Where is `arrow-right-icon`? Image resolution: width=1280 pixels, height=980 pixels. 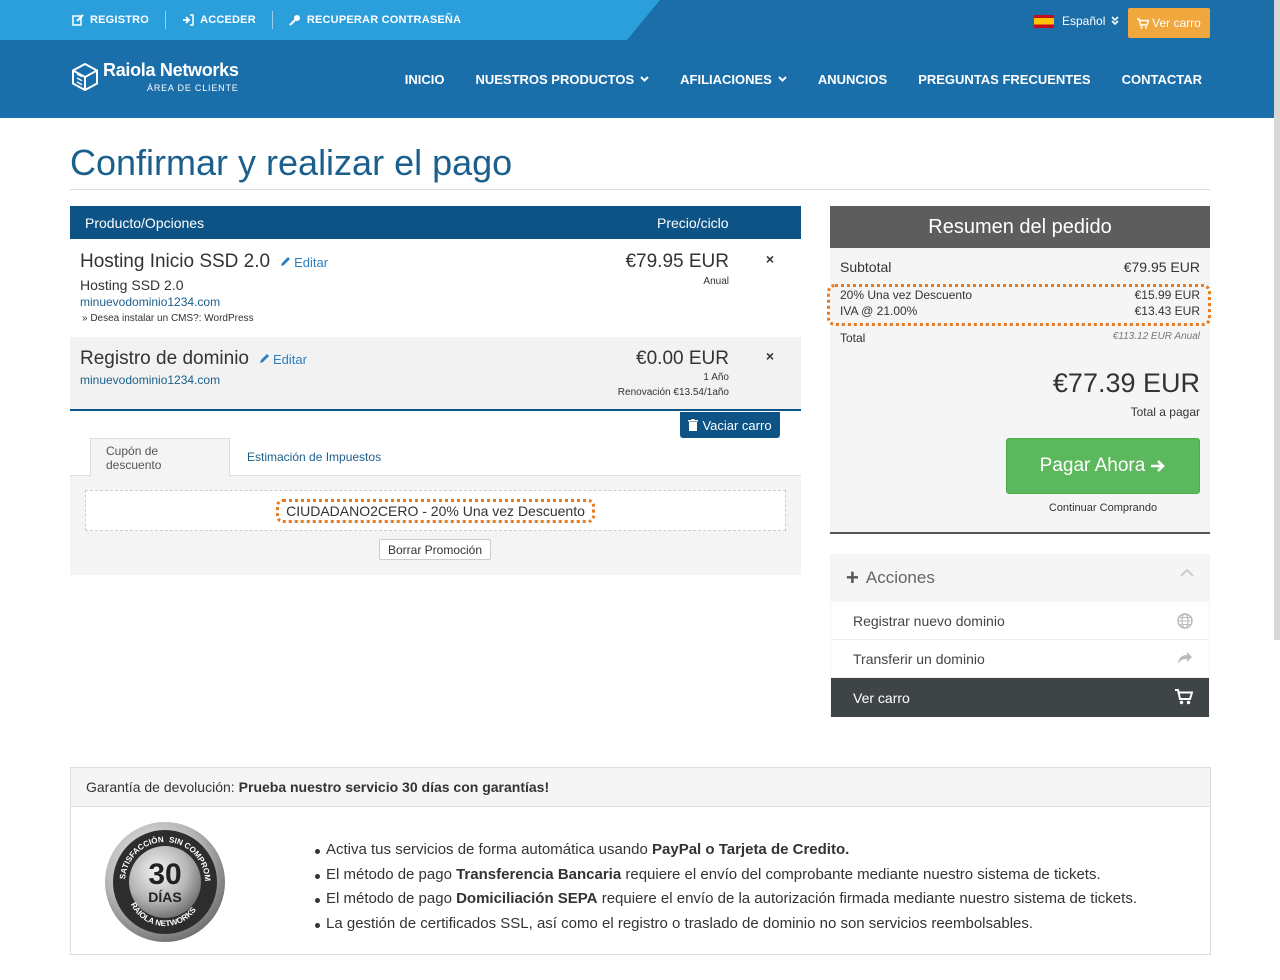
arrow-right-icon is located at coordinates (1158, 466).